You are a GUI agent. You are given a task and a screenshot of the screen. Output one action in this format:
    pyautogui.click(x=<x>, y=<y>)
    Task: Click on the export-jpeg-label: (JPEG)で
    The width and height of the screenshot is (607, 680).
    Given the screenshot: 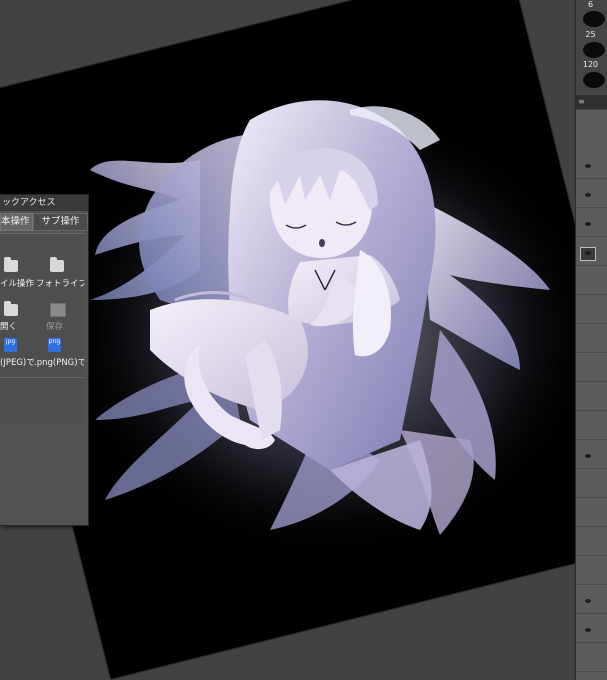 What is the action you would take?
    pyautogui.click(x=17, y=362)
    